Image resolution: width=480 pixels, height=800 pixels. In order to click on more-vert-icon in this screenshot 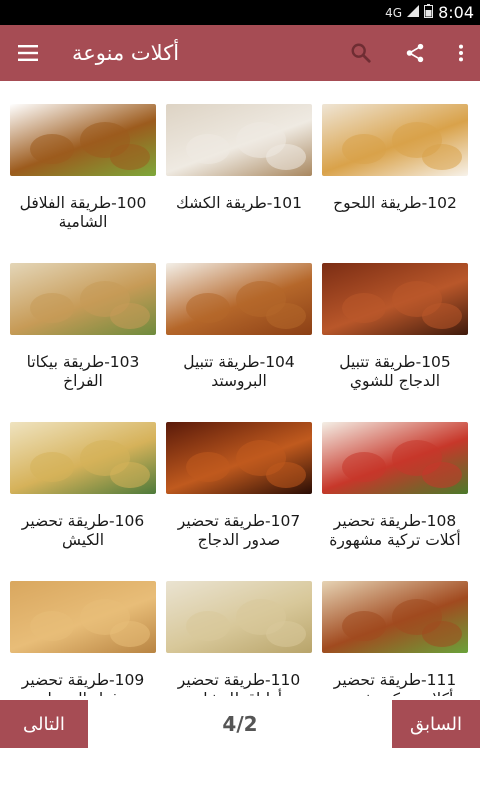, I will do `click(461, 53)`.